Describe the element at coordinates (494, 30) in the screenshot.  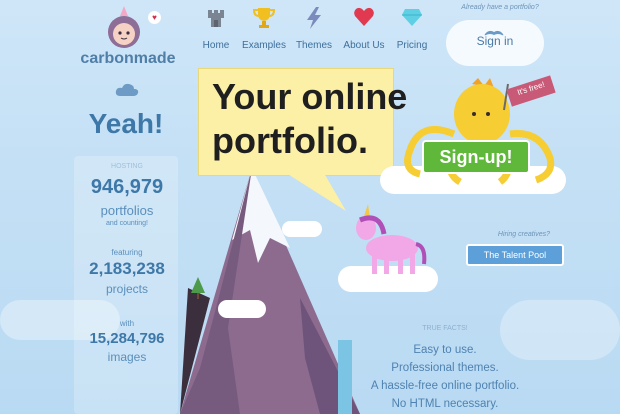
I see `mustache-icon` at that location.